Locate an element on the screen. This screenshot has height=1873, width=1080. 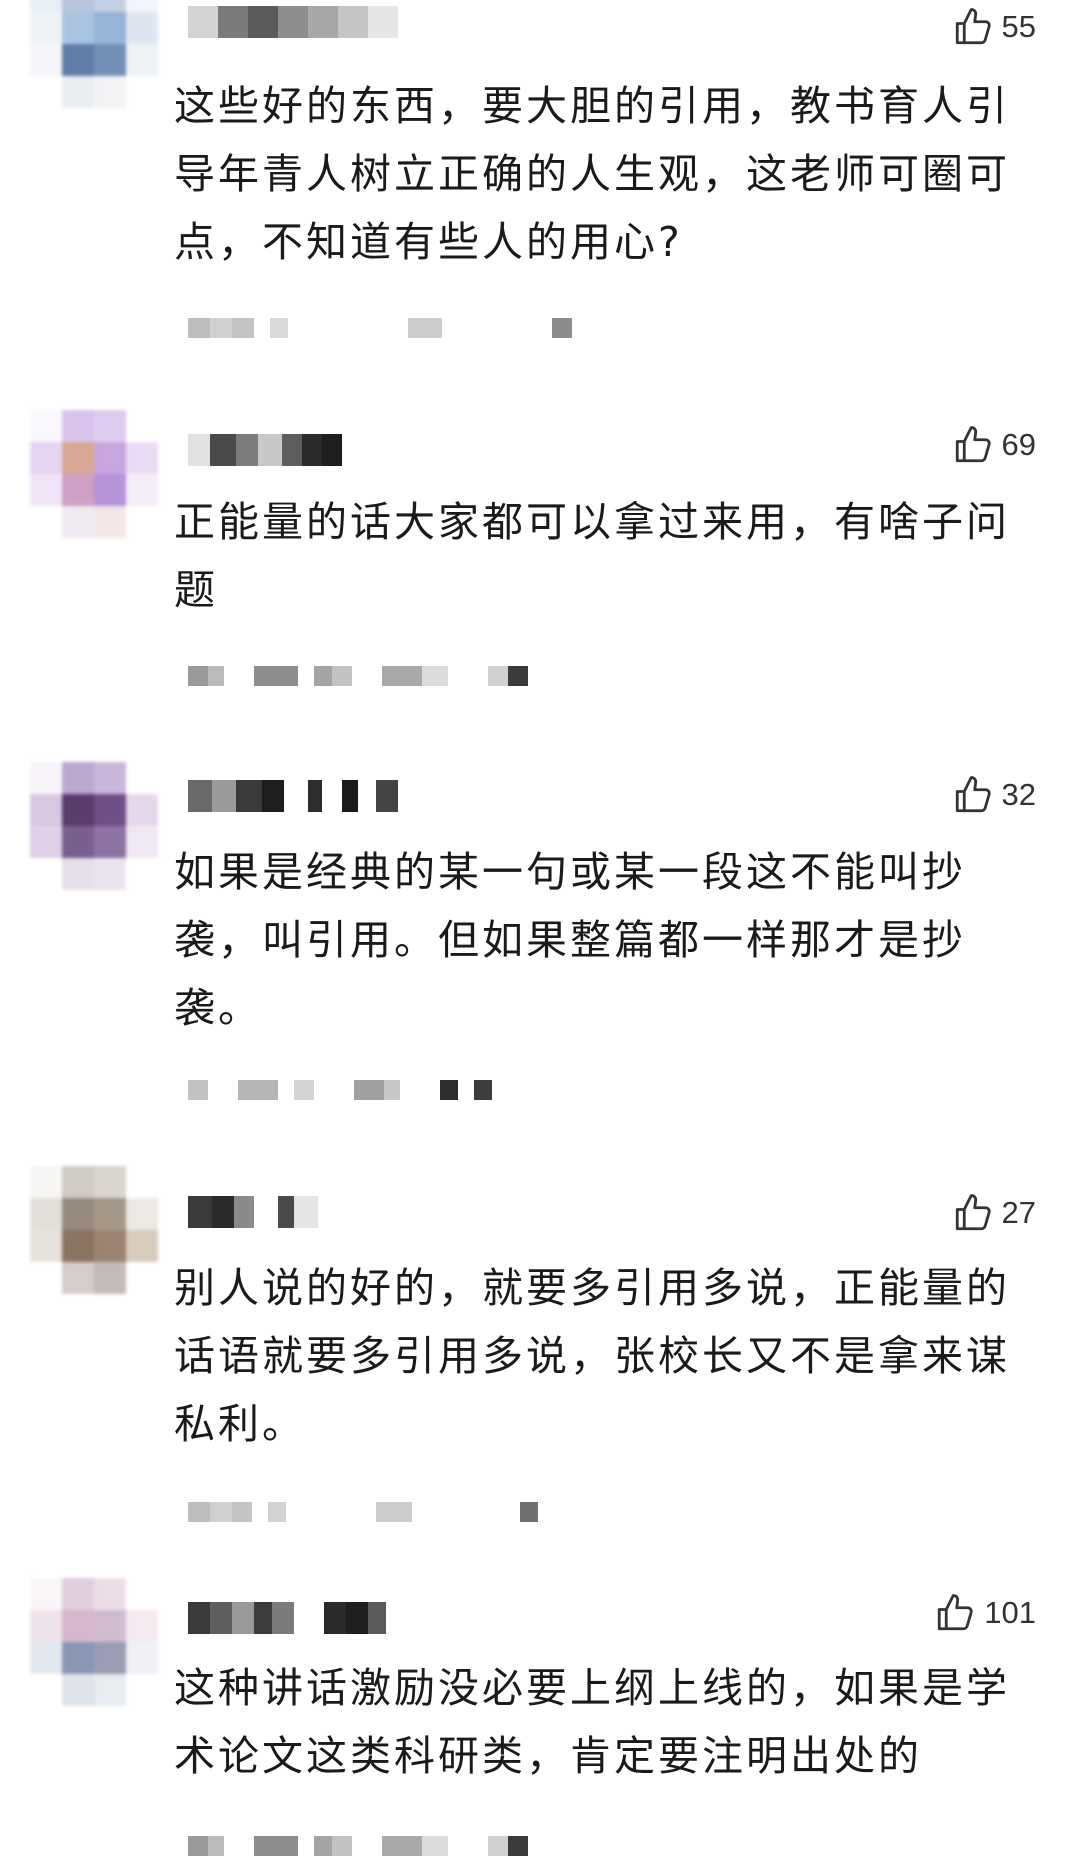
comment-text: 正能量的话大家都可以拿过来用，有啥子问题 is located at coordinates (592, 556).